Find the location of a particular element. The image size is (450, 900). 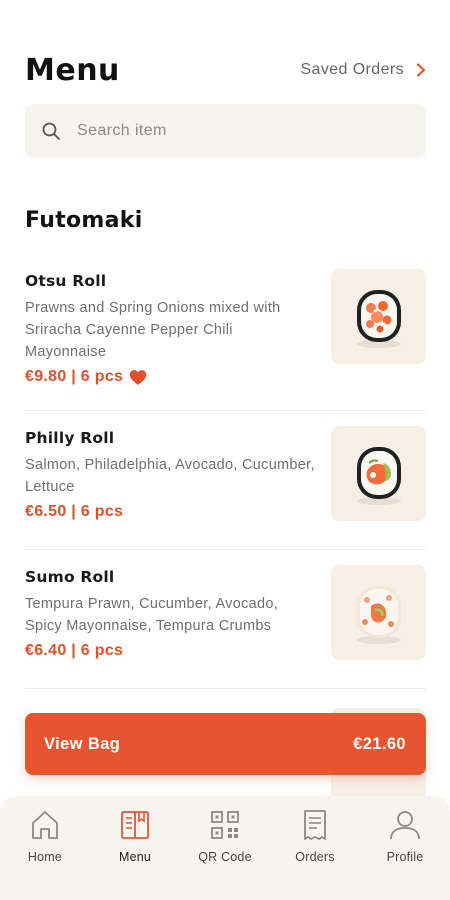

saved-orders-link: Saved Orders is located at coordinates (364, 70).